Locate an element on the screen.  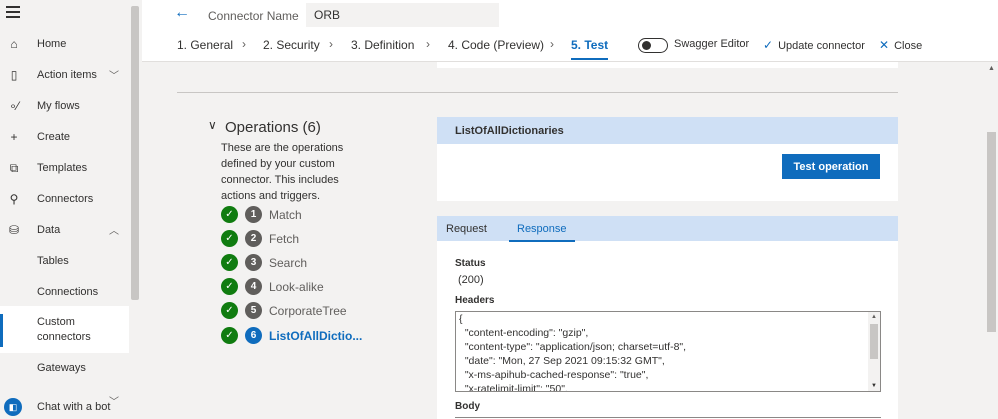
nav-item-tables: Tables is located at coordinates (64, 260).